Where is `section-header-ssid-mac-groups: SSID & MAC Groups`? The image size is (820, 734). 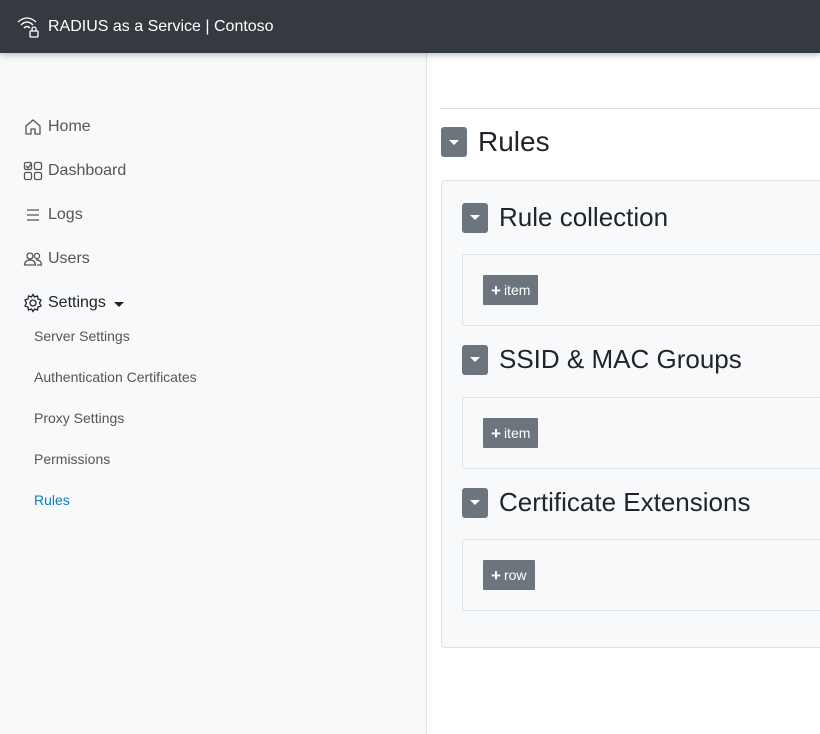
section-header-ssid-mac-groups: SSID & MAC Groups is located at coordinates (602, 359).